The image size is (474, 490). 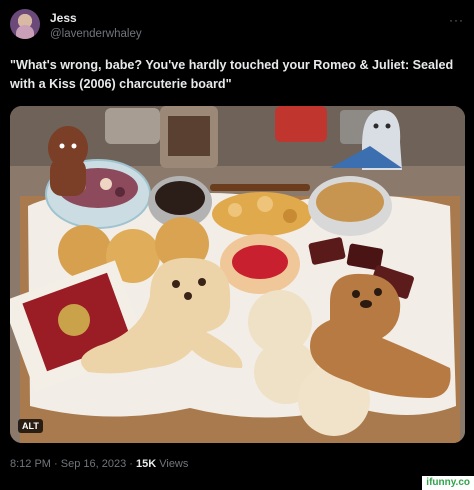 What do you see at coordinates (174, 464) in the screenshot?
I see `views-label: Views` at bounding box center [174, 464].